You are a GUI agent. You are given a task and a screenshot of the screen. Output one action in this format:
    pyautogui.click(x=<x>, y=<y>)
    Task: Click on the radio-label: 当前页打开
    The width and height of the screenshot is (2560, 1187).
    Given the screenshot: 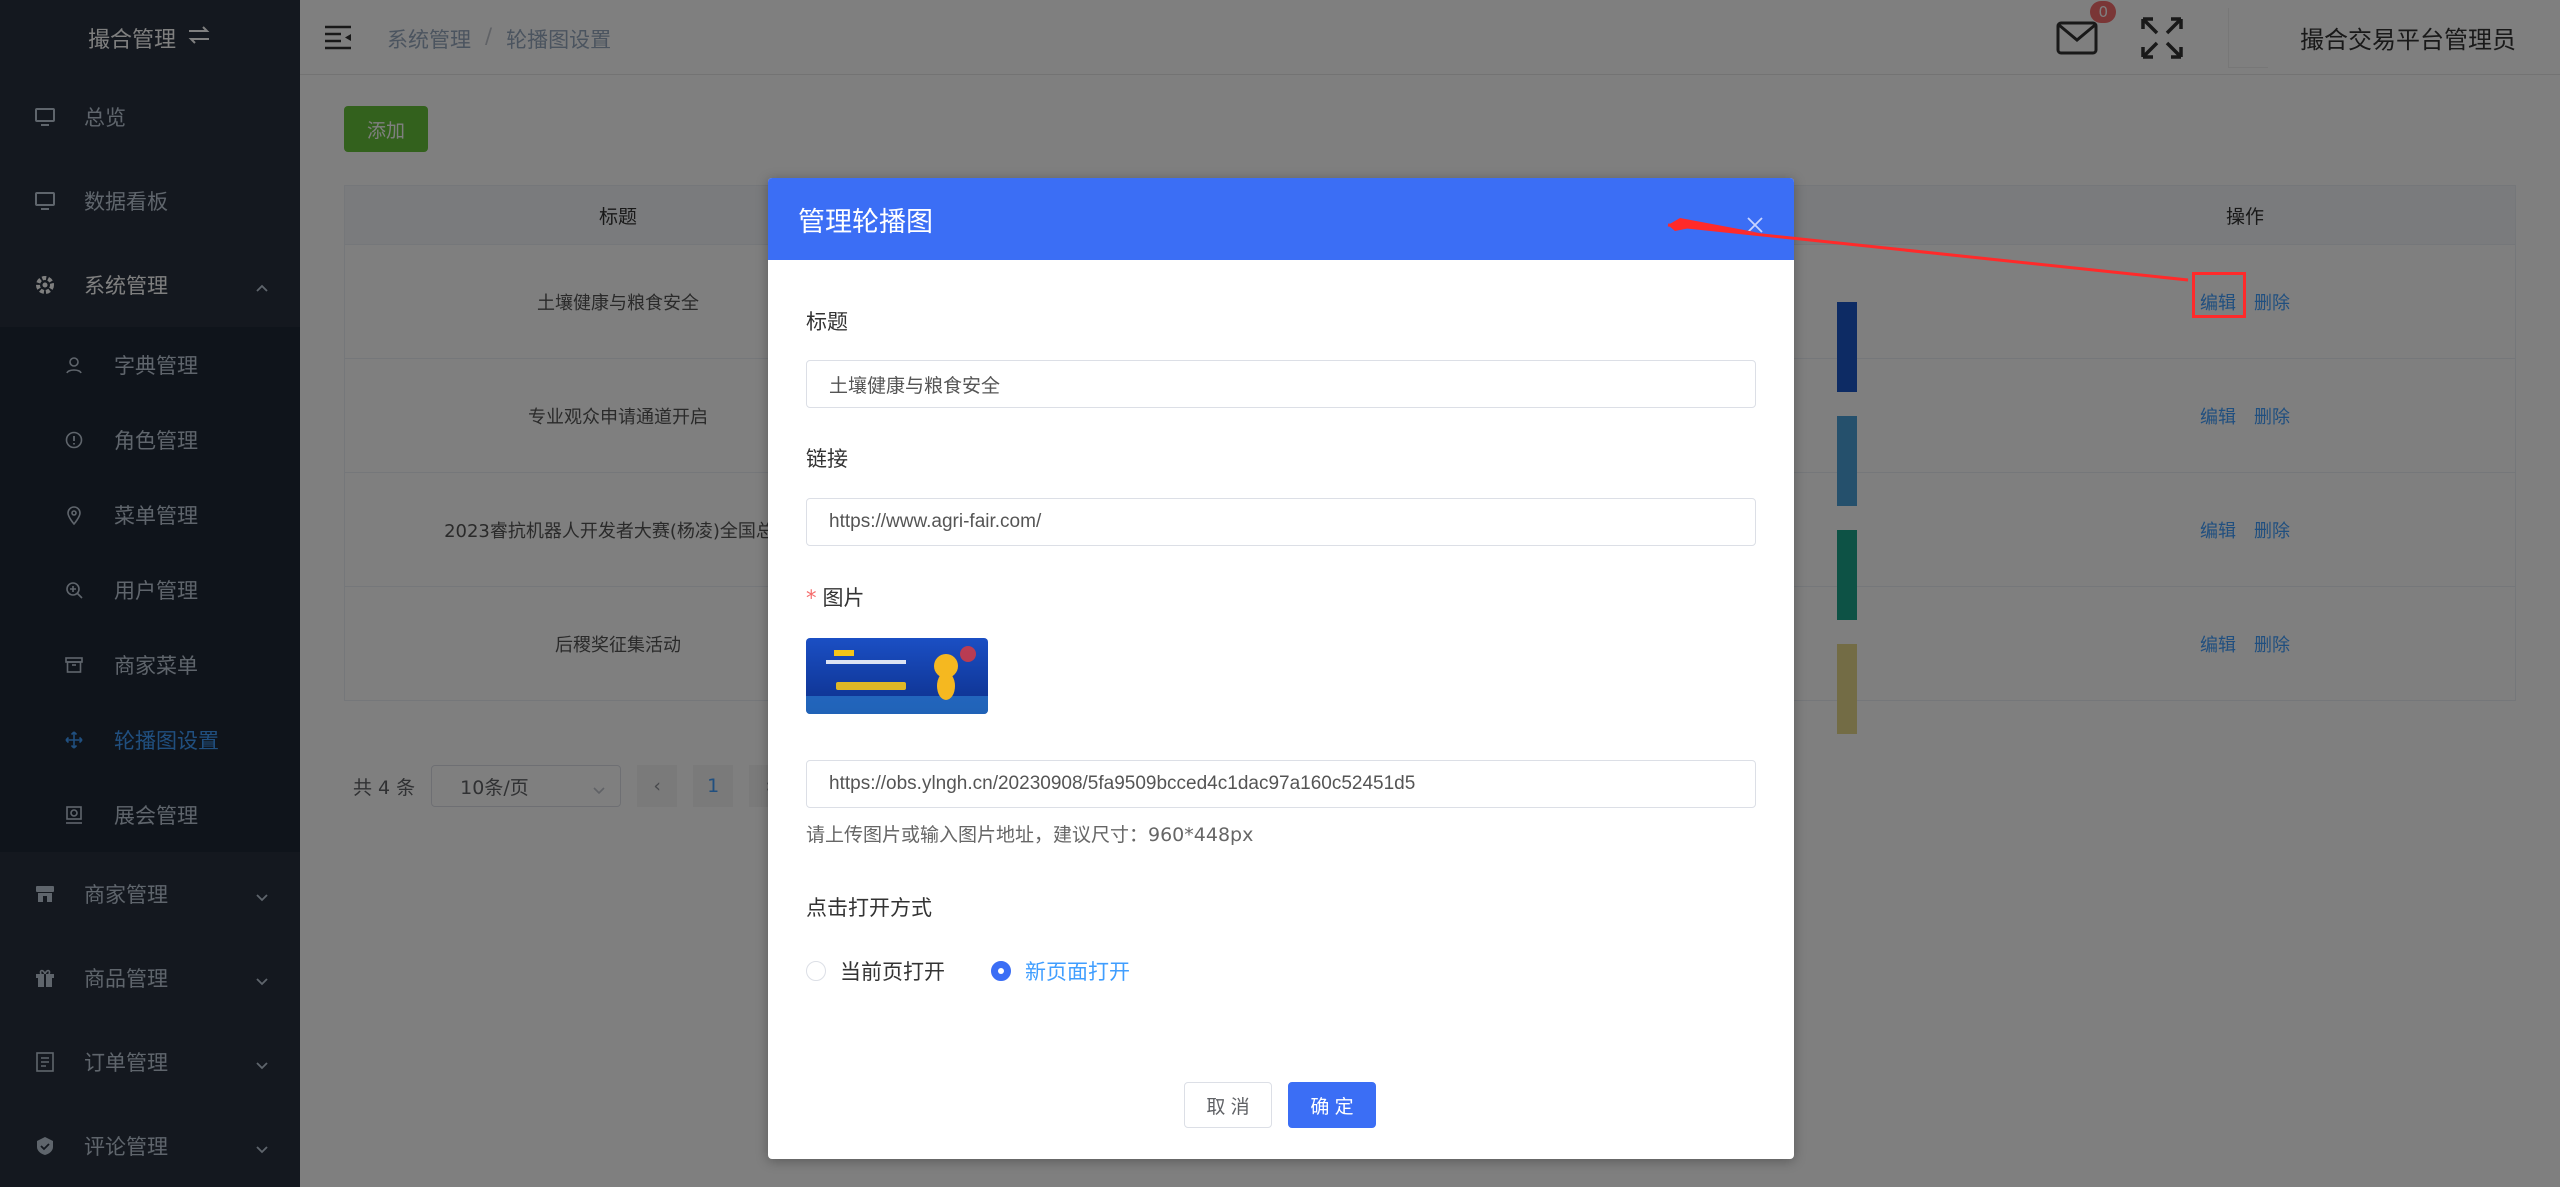 What is the action you would take?
    pyautogui.click(x=892, y=972)
    